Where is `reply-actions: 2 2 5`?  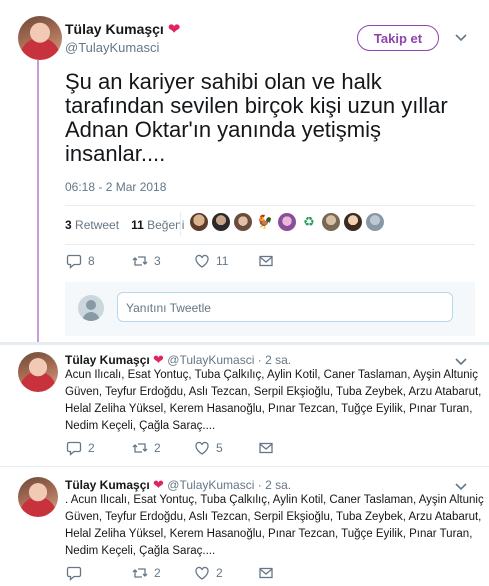 reply-actions: 2 2 5 is located at coordinates (170, 448).